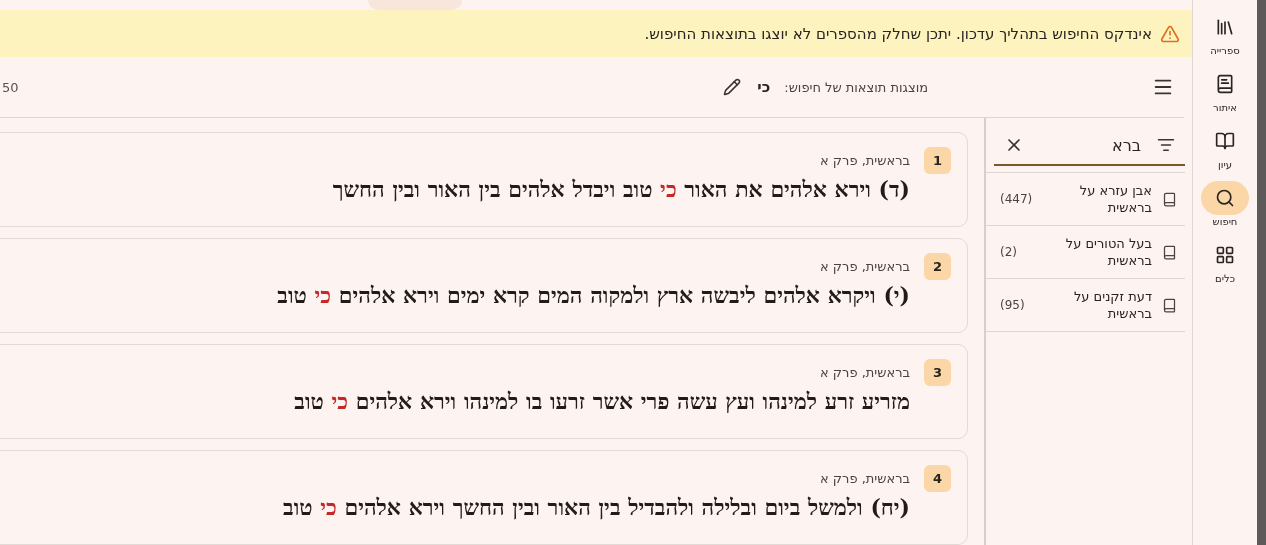 This screenshot has height=545, width=1266. What do you see at coordinates (10, 87) in the screenshot?
I see `result-count: 50` at bounding box center [10, 87].